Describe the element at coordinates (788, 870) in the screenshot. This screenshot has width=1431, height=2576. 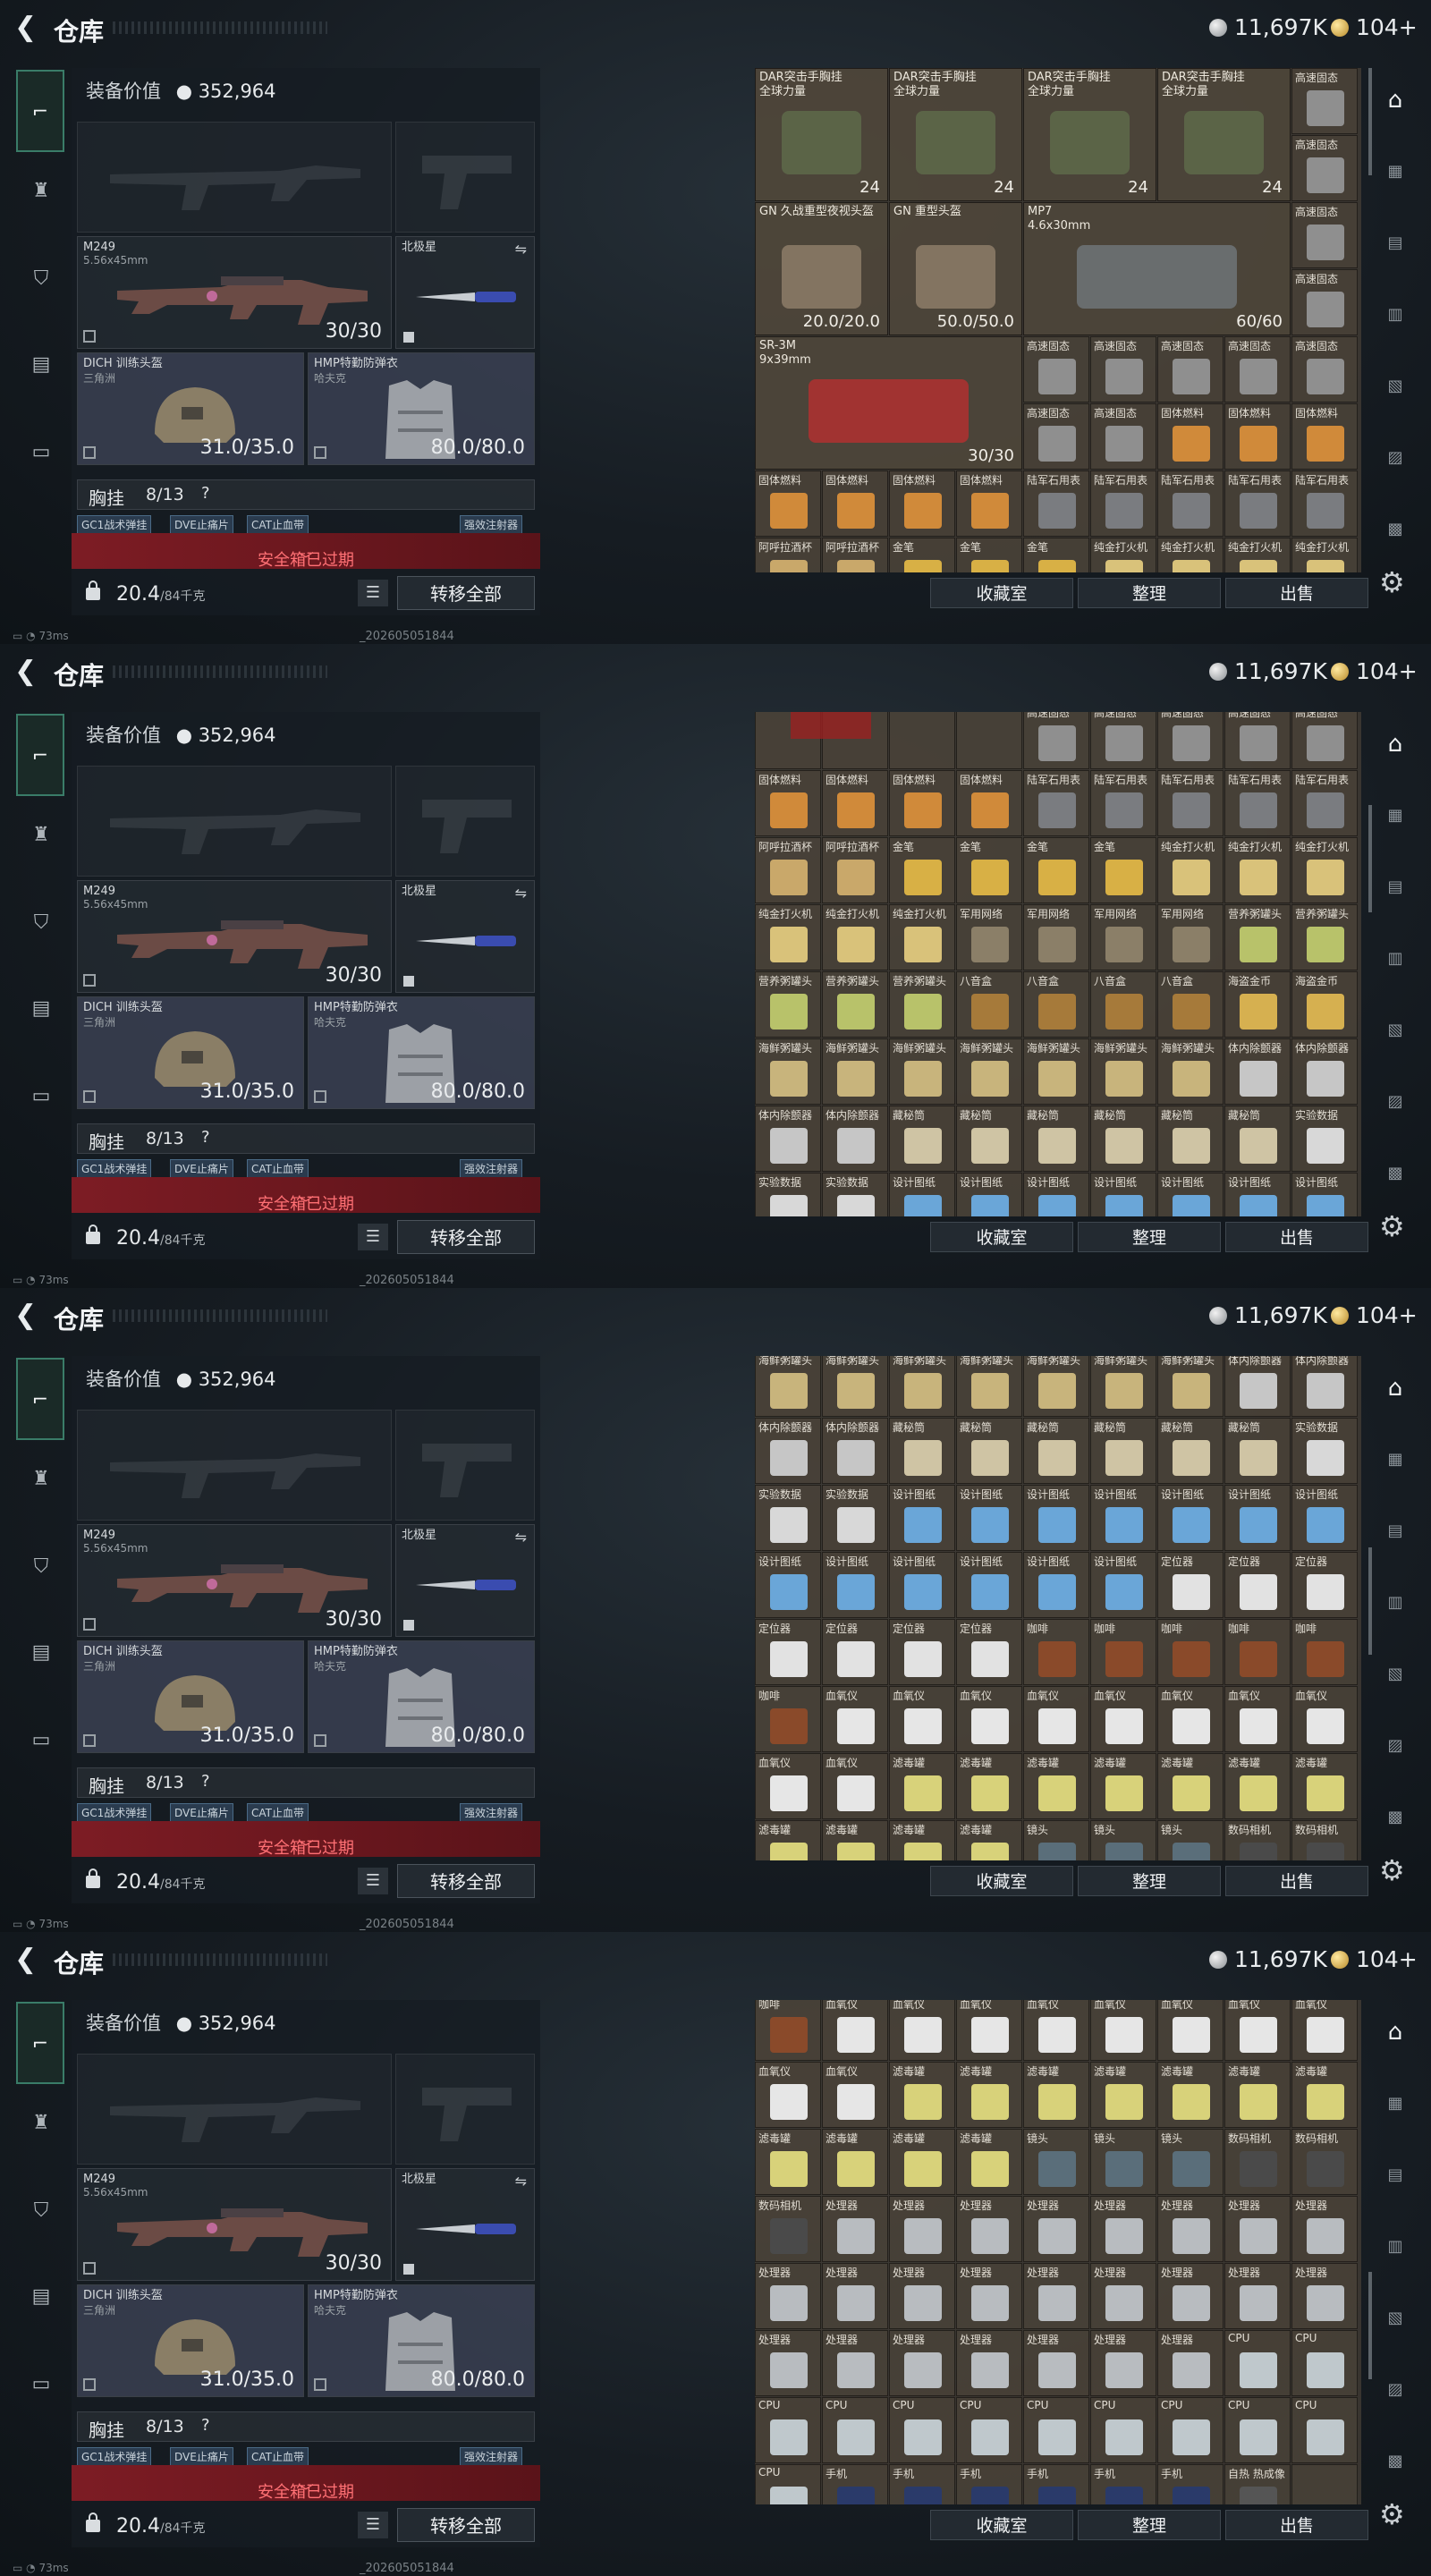
I see `inventory-item: 阿呼拉酒杯` at that location.